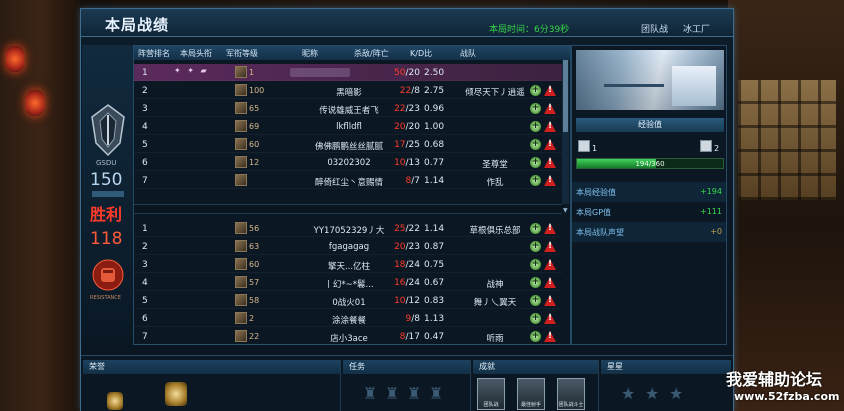 The width and height of the screenshot is (844, 411). I want to click on deaths: /20, so click(412, 73).